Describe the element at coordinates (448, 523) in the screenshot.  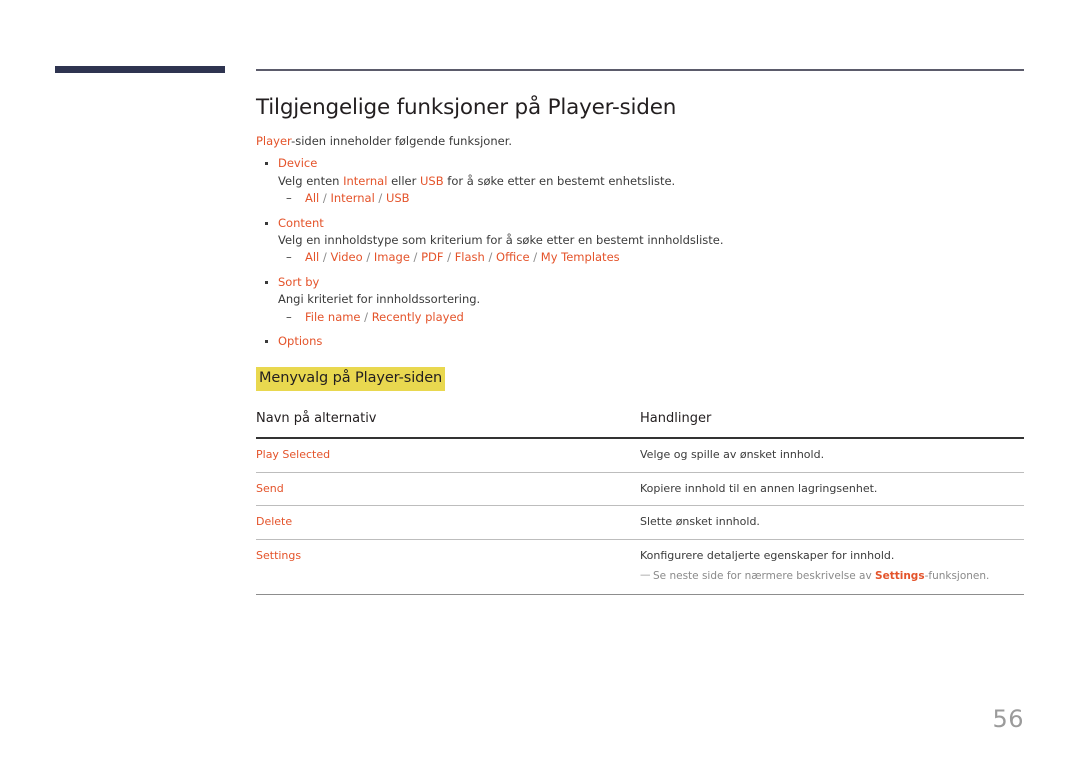
I see `cell-option-name: Delete` at that location.